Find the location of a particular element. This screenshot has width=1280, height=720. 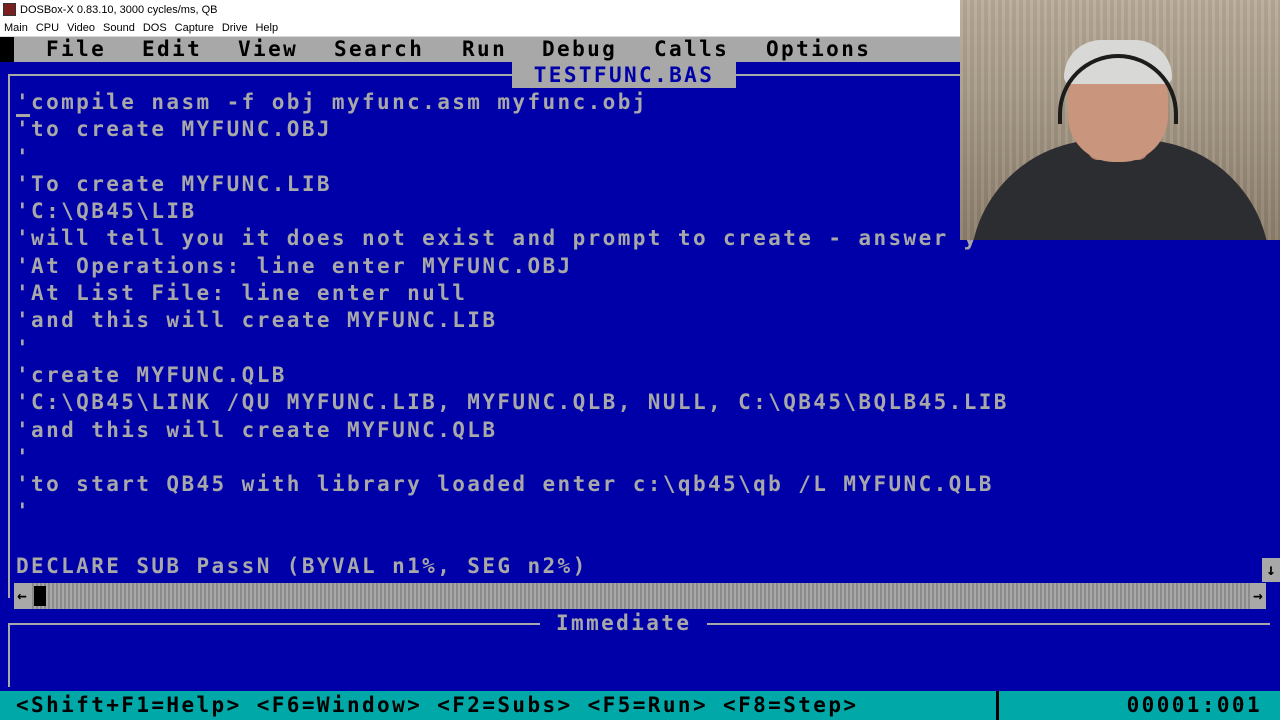

host-menu-help: Help is located at coordinates (266, 28).